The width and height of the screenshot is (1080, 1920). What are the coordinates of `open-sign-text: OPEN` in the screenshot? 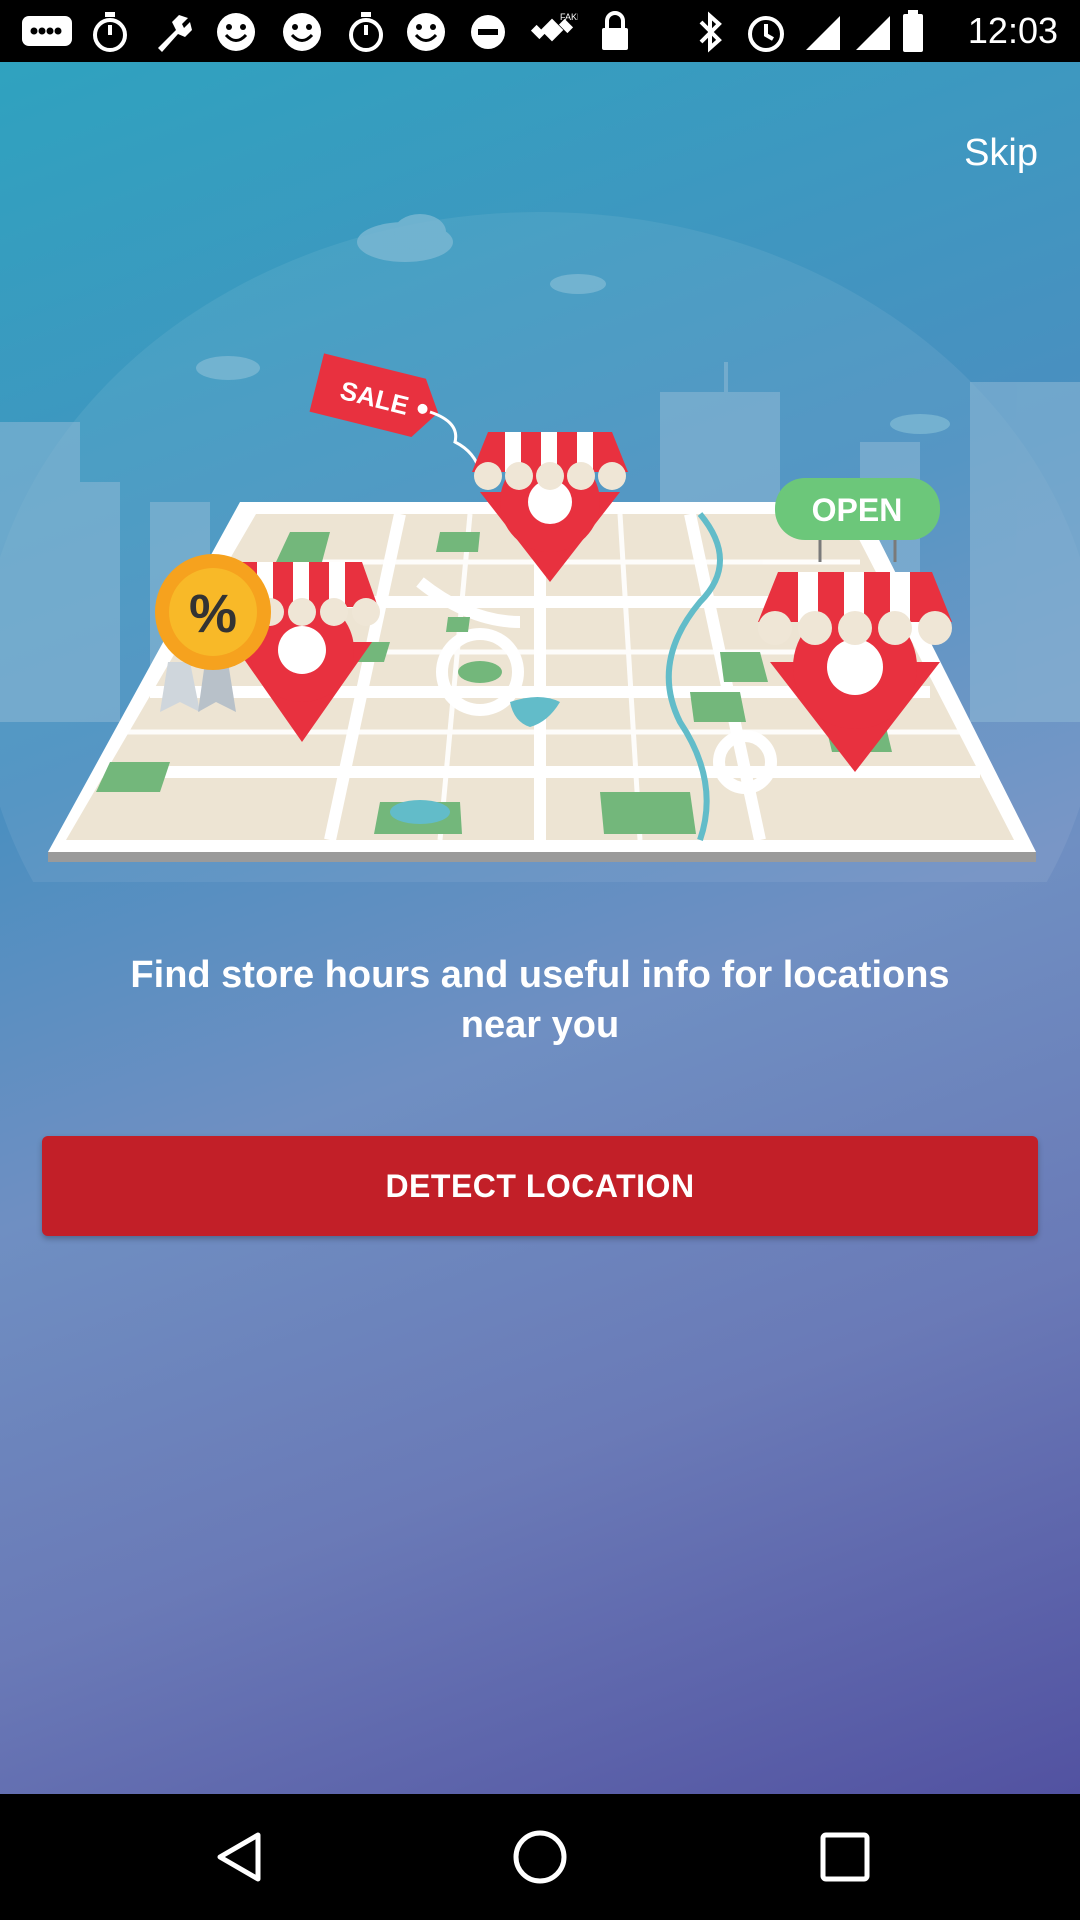 It's located at (857, 510).